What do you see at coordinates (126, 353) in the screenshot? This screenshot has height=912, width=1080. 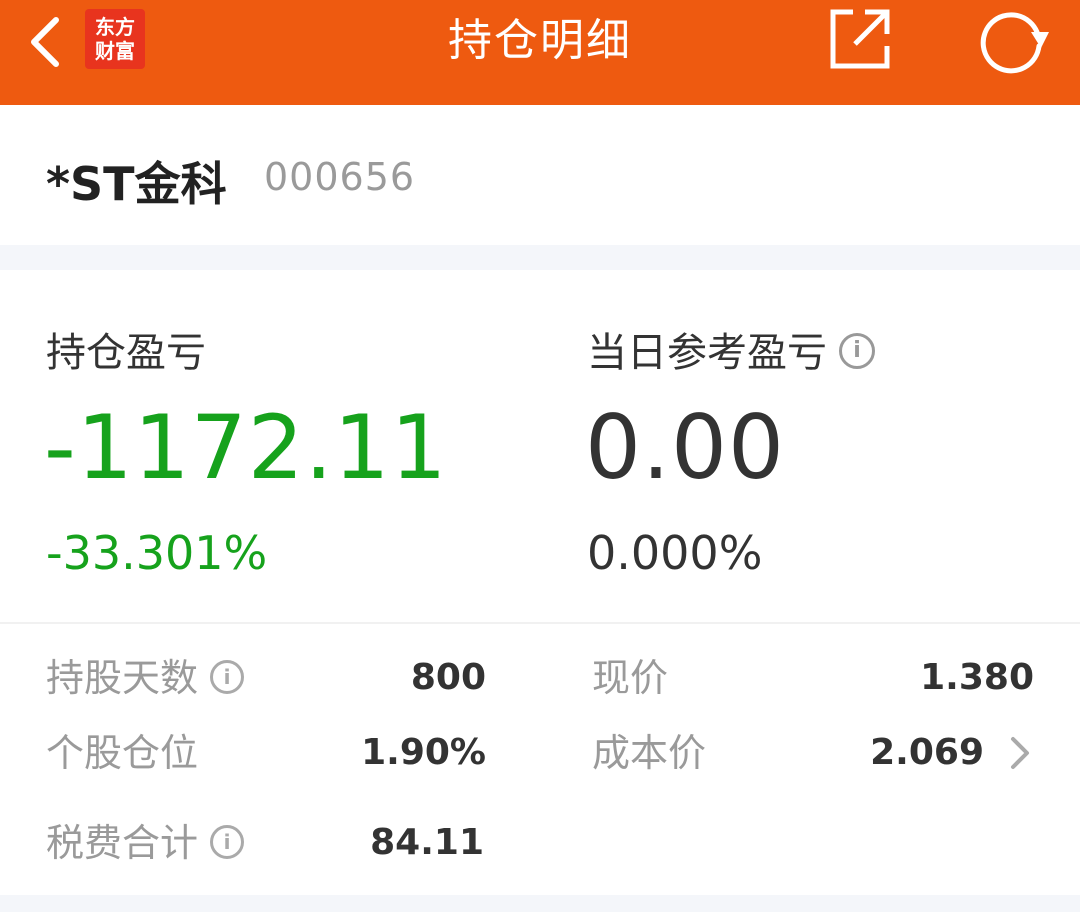 I see `holding-pnl-label: 持仓盈亏` at bounding box center [126, 353].